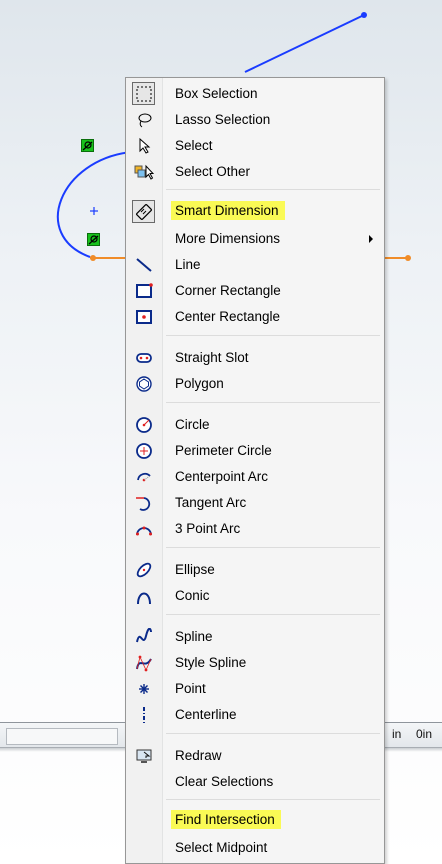 Image resolution: width=442 pixels, height=864 pixels. What do you see at coordinates (228, 290) in the screenshot?
I see `menu-item-label: Corner Rectangle` at bounding box center [228, 290].